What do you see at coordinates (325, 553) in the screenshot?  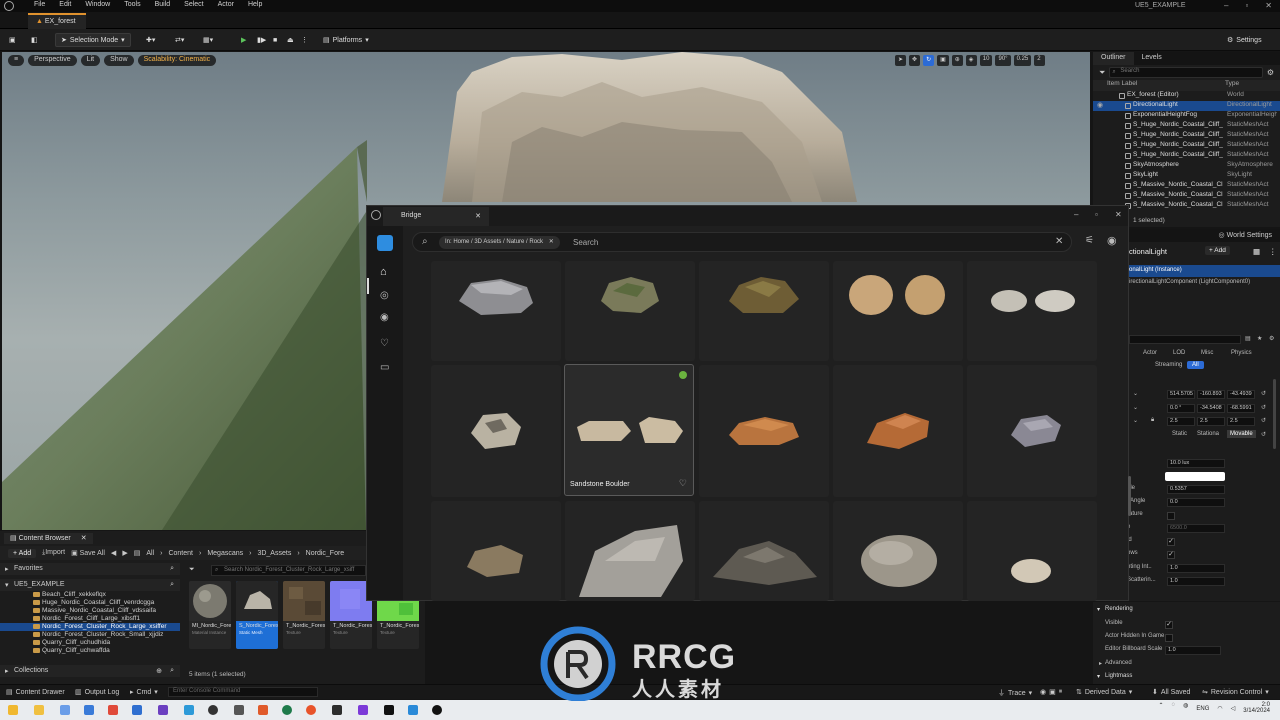 I see `crumb-nordic-forest: Nordic_Fore` at bounding box center [325, 553].